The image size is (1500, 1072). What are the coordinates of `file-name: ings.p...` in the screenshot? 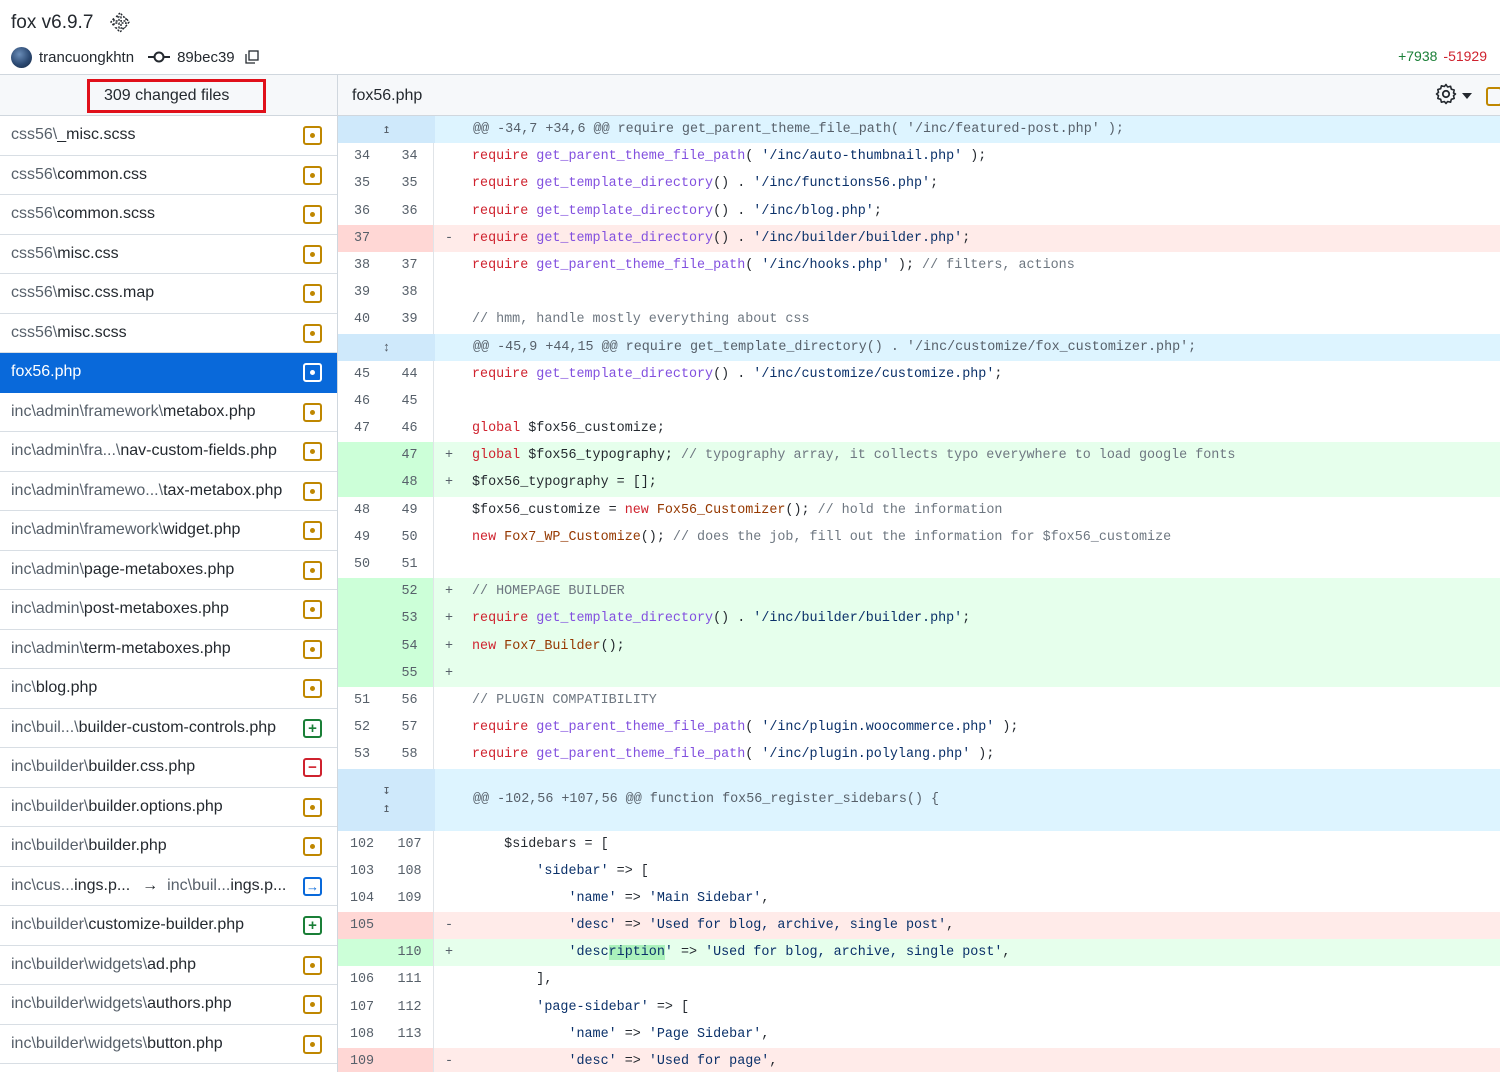 It's located at (102, 885).